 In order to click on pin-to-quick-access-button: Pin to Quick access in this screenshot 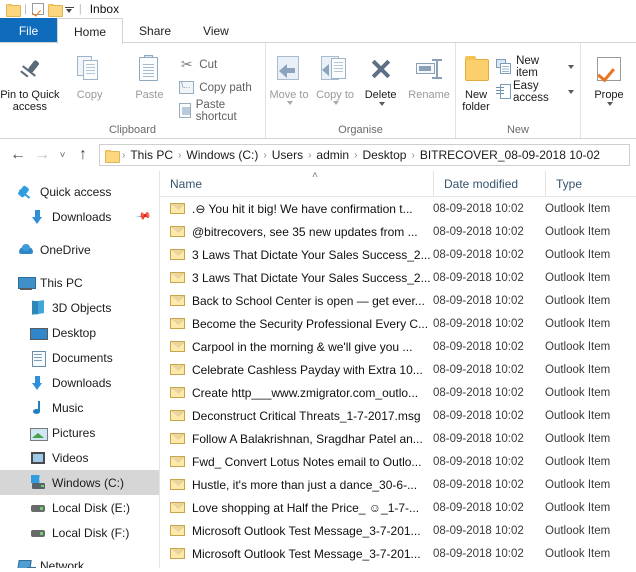, I will do `click(30, 85)`.